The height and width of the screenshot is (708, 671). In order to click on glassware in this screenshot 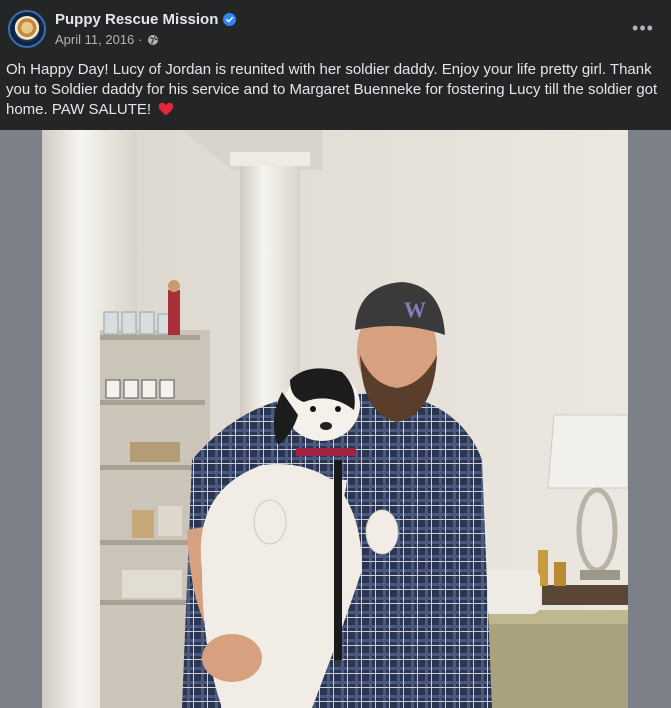, I will do `click(140, 323)`.